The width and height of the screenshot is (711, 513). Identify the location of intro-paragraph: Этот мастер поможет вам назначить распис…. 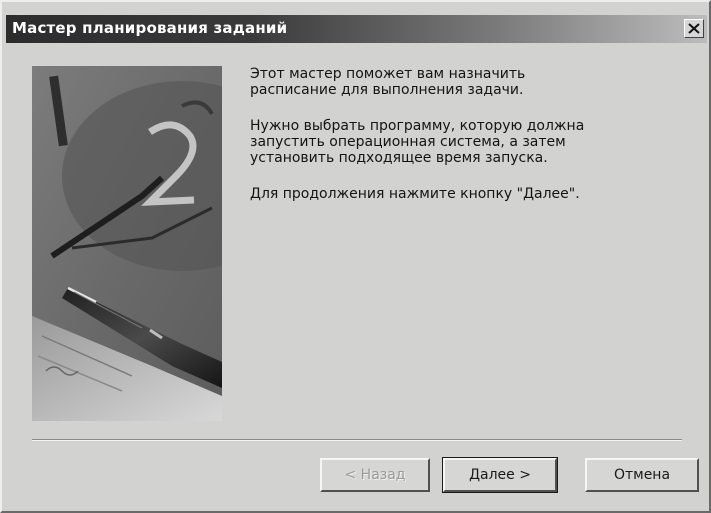
(388, 82).